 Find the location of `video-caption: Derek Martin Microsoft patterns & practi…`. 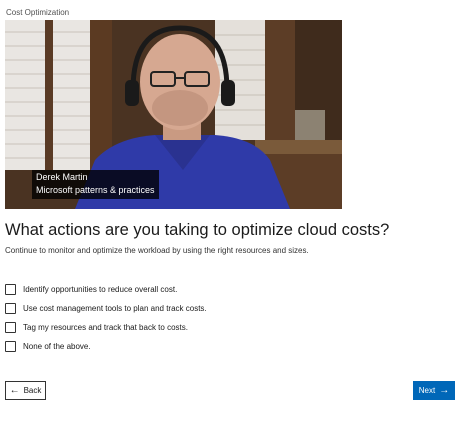

video-caption: Derek Martin Microsoft patterns & practi… is located at coordinates (95, 184).